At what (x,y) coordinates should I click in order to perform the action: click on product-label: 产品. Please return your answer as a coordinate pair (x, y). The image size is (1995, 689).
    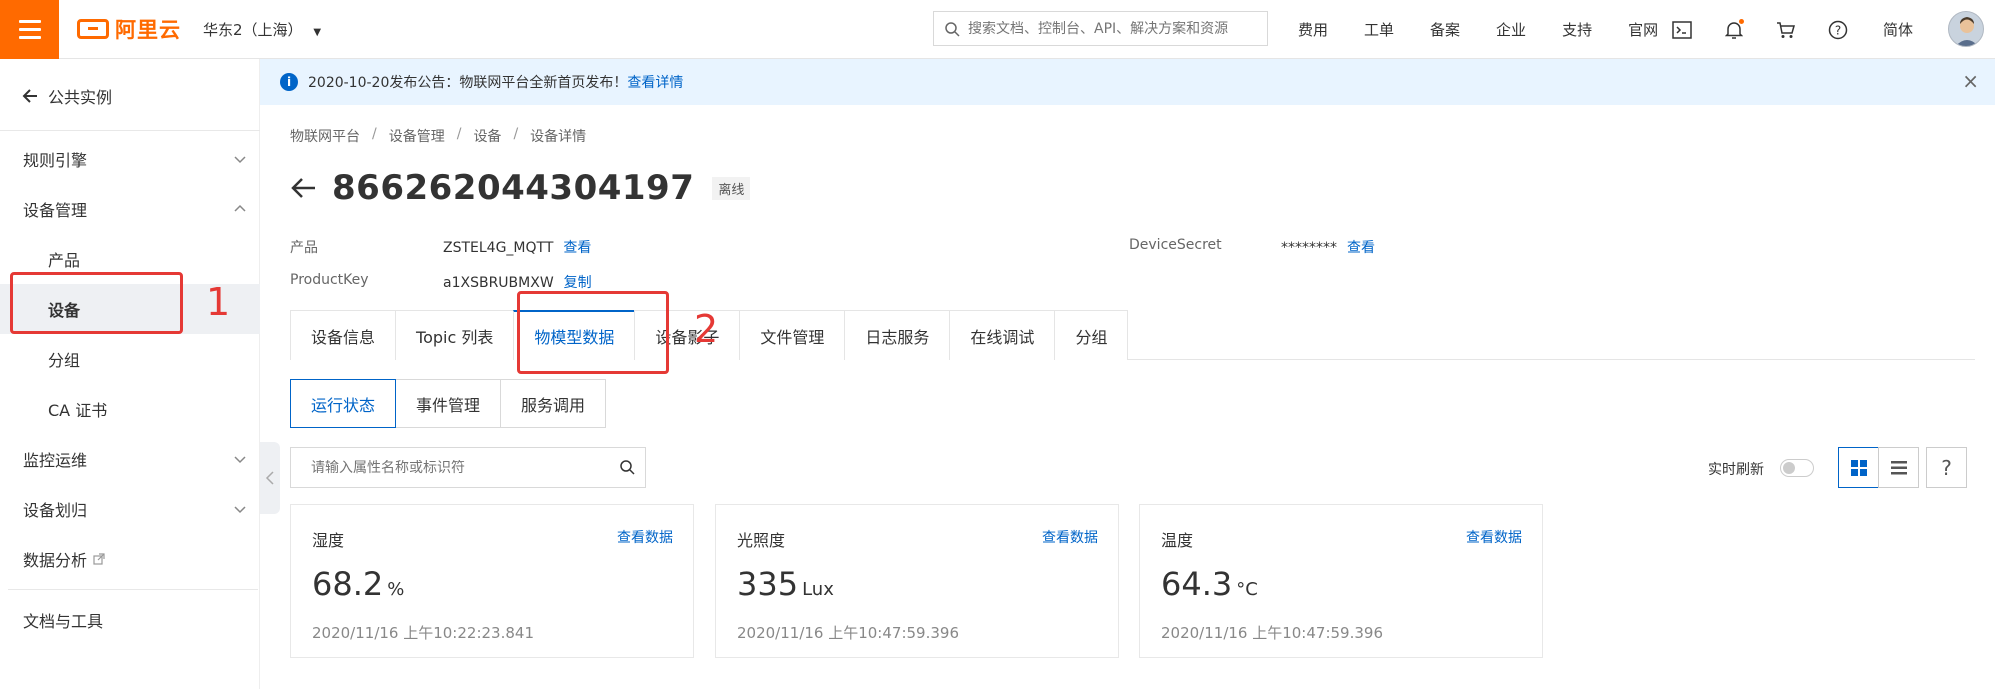
    Looking at the image, I should click on (304, 247).